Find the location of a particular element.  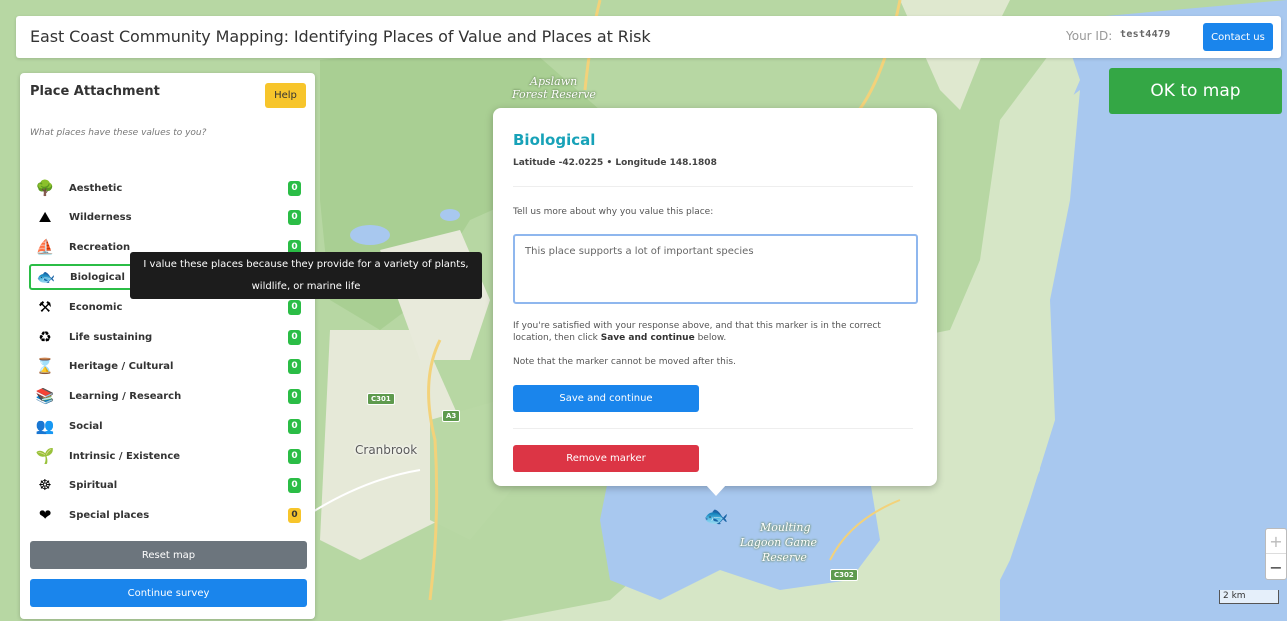

value-item-label: Intrinsic / Existence is located at coordinates (125, 456).